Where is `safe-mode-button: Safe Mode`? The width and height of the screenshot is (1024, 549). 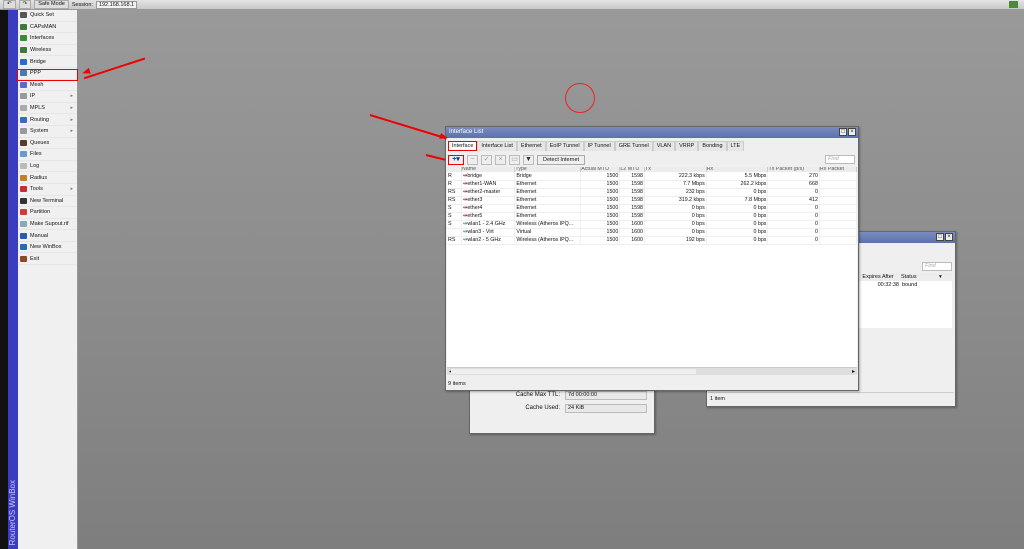 safe-mode-button: Safe Mode is located at coordinates (51, 4).